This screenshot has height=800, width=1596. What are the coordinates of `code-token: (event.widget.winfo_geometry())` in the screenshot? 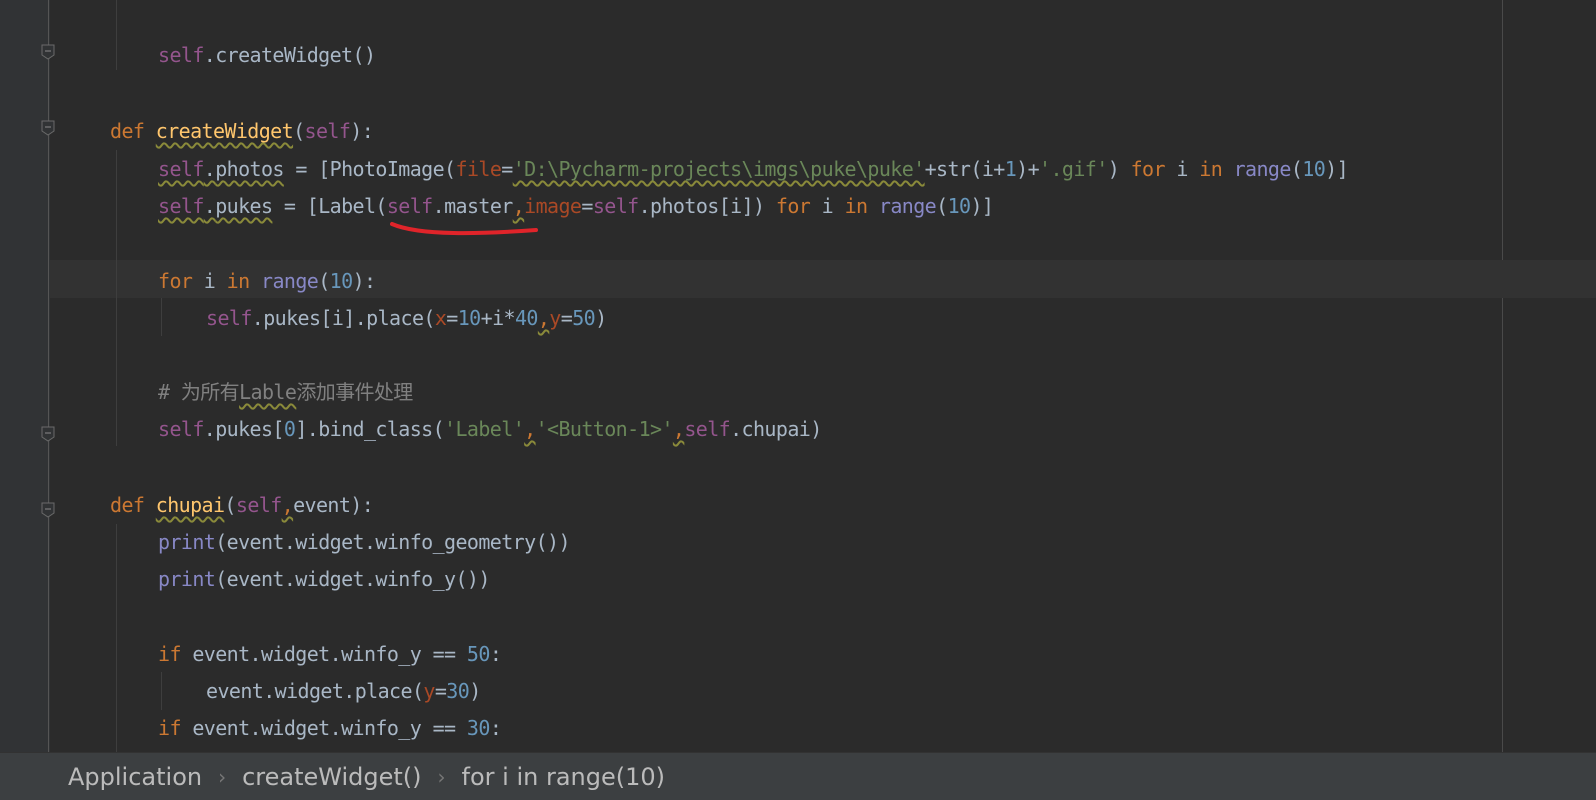 It's located at (392, 542).